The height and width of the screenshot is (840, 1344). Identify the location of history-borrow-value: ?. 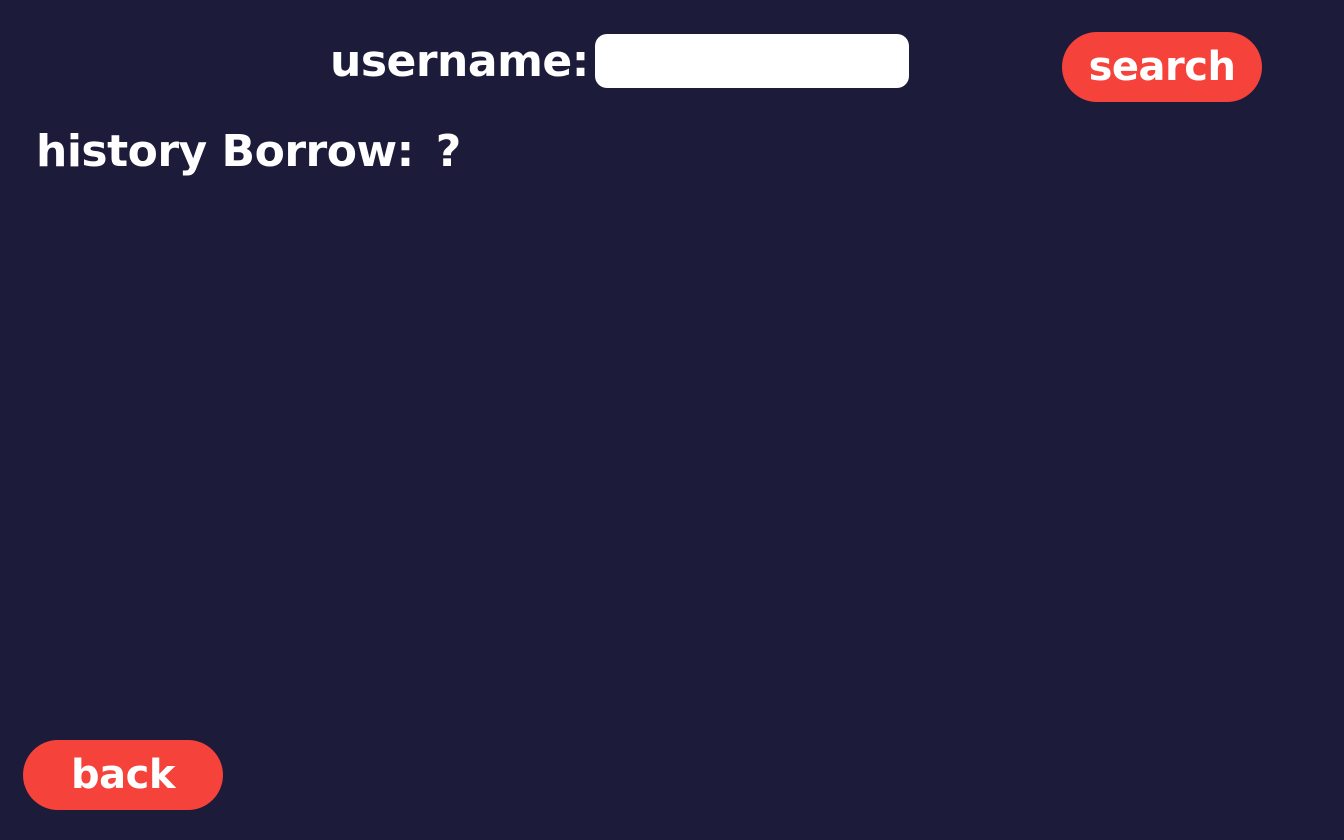
(448, 151).